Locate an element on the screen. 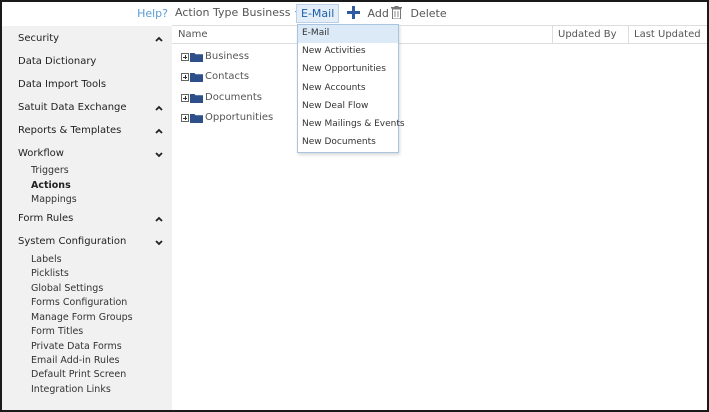 Image resolution: width=709 pixels, height=412 pixels. delete-label: Delete is located at coordinates (428, 13).